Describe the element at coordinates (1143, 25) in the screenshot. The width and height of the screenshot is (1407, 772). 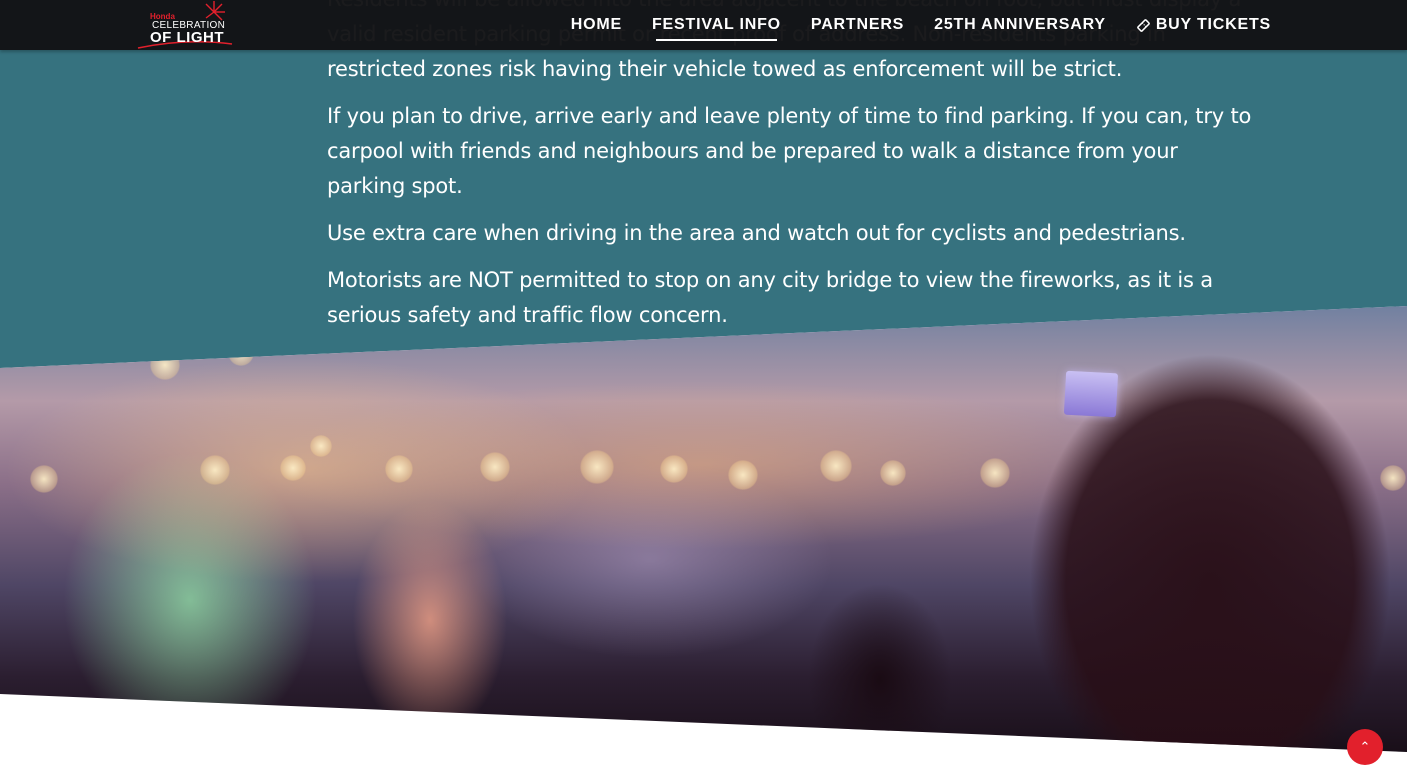
I see `ticket-icon` at that location.